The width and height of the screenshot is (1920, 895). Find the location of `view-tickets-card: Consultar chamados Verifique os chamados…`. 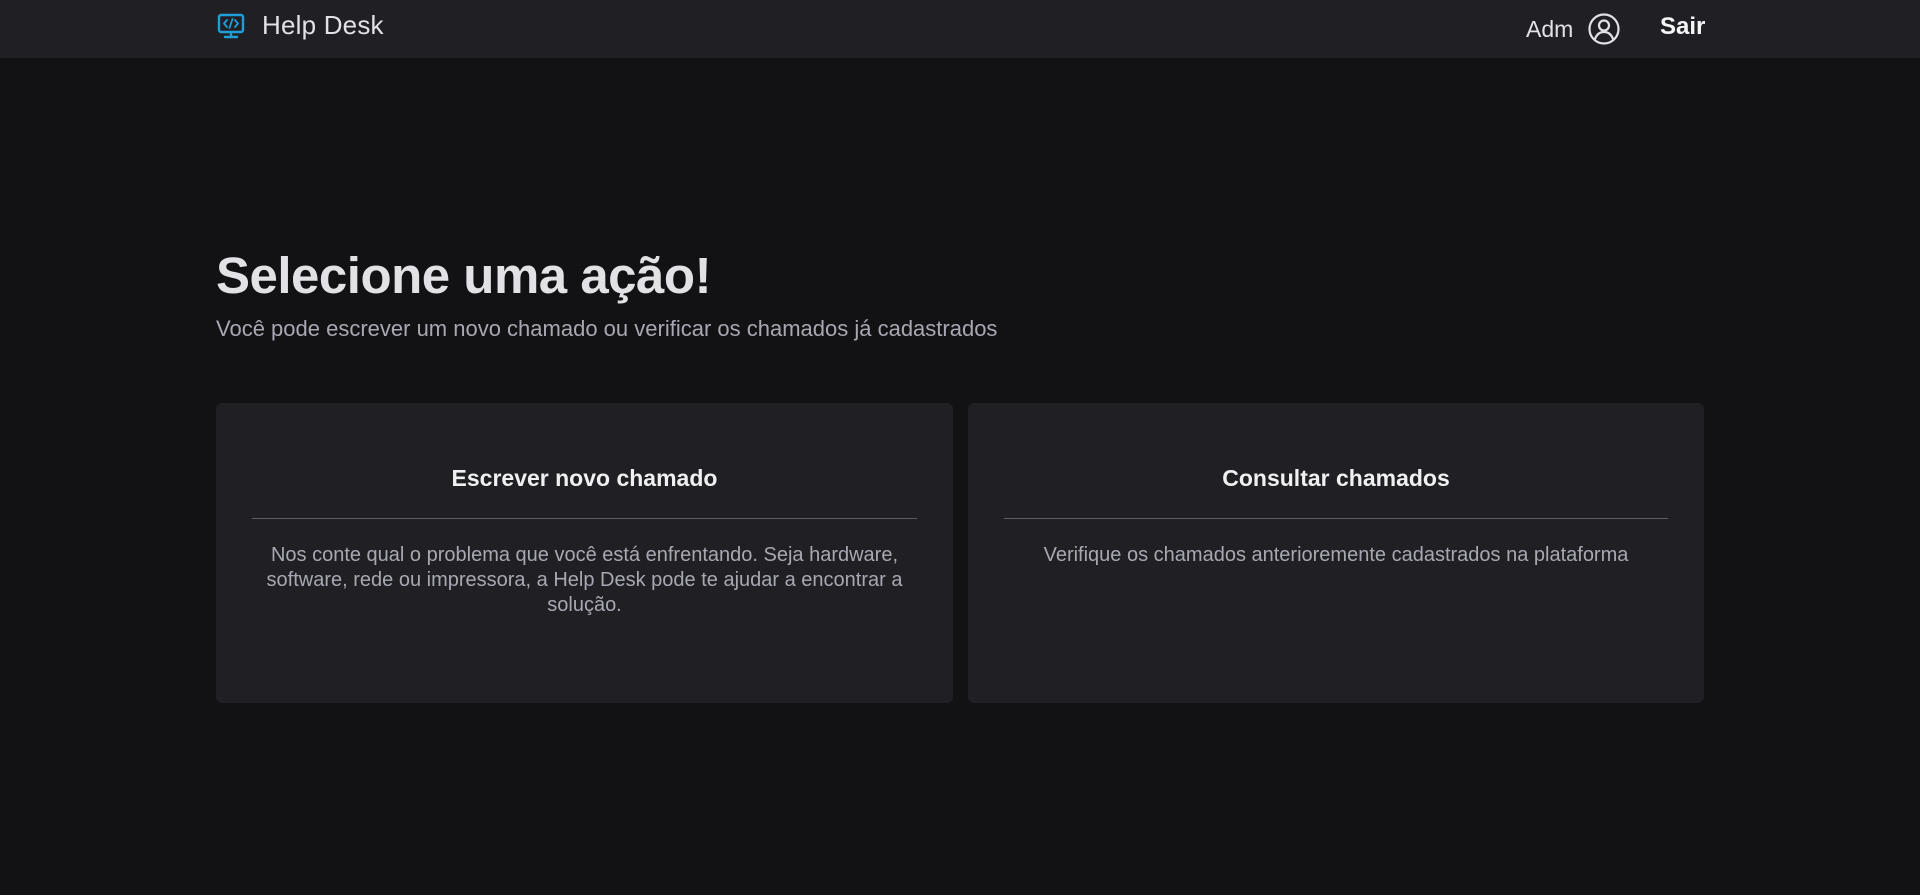

view-tickets-card: Consultar chamados Verifique os chamados… is located at coordinates (1336, 553).